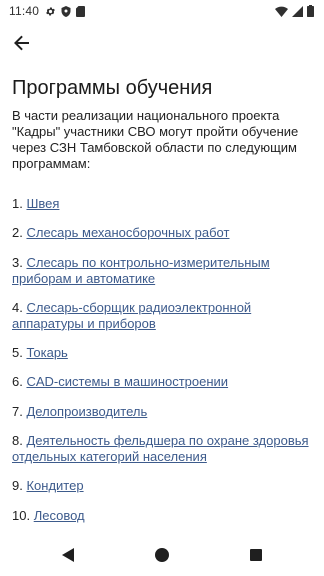 The height and width of the screenshot is (576, 324). What do you see at coordinates (17, 411) in the screenshot?
I see `item-number: 7.` at bounding box center [17, 411].